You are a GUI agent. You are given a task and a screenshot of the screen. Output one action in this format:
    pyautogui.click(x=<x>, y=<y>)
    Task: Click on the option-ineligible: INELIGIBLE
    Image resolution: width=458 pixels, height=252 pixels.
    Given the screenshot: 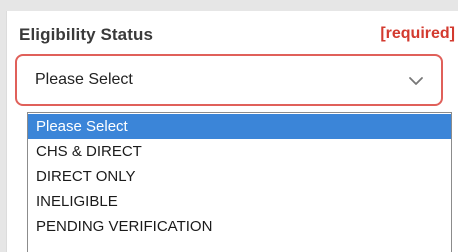 What is the action you would take?
    pyautogui.click(x=239, y=201)
    